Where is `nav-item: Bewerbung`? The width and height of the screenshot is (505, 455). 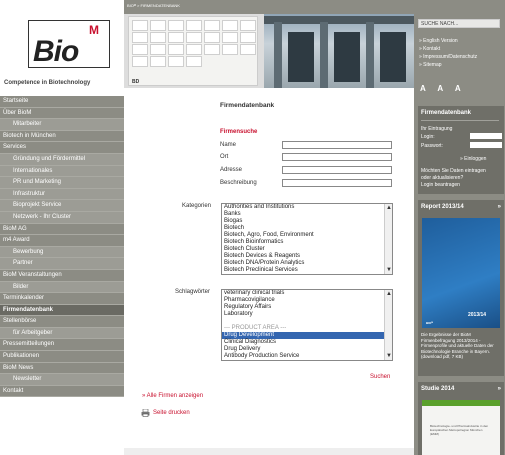
nav-item: Bewerbung is located at coordinates (62, 252).